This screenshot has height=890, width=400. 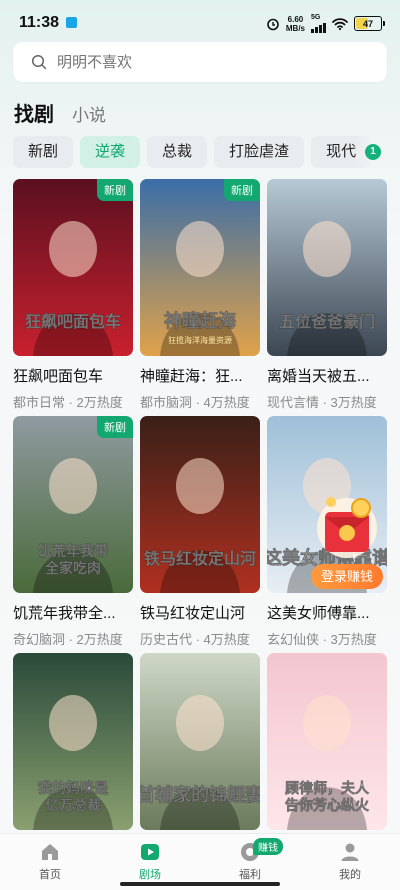 What do you see at coordinates (39, 62) in the screenshot?
I see `search-icon` at bounding box center [39, 62].